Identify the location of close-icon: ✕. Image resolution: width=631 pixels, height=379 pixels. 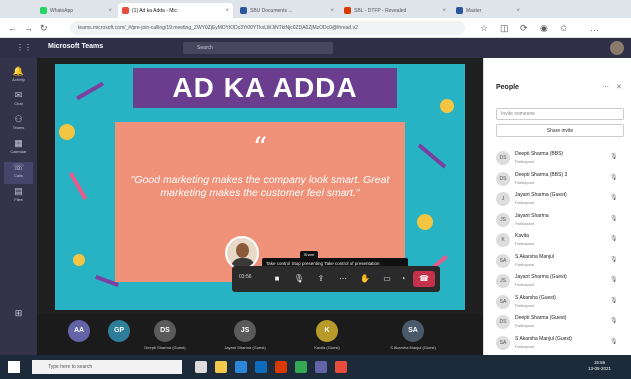
(619, 87).